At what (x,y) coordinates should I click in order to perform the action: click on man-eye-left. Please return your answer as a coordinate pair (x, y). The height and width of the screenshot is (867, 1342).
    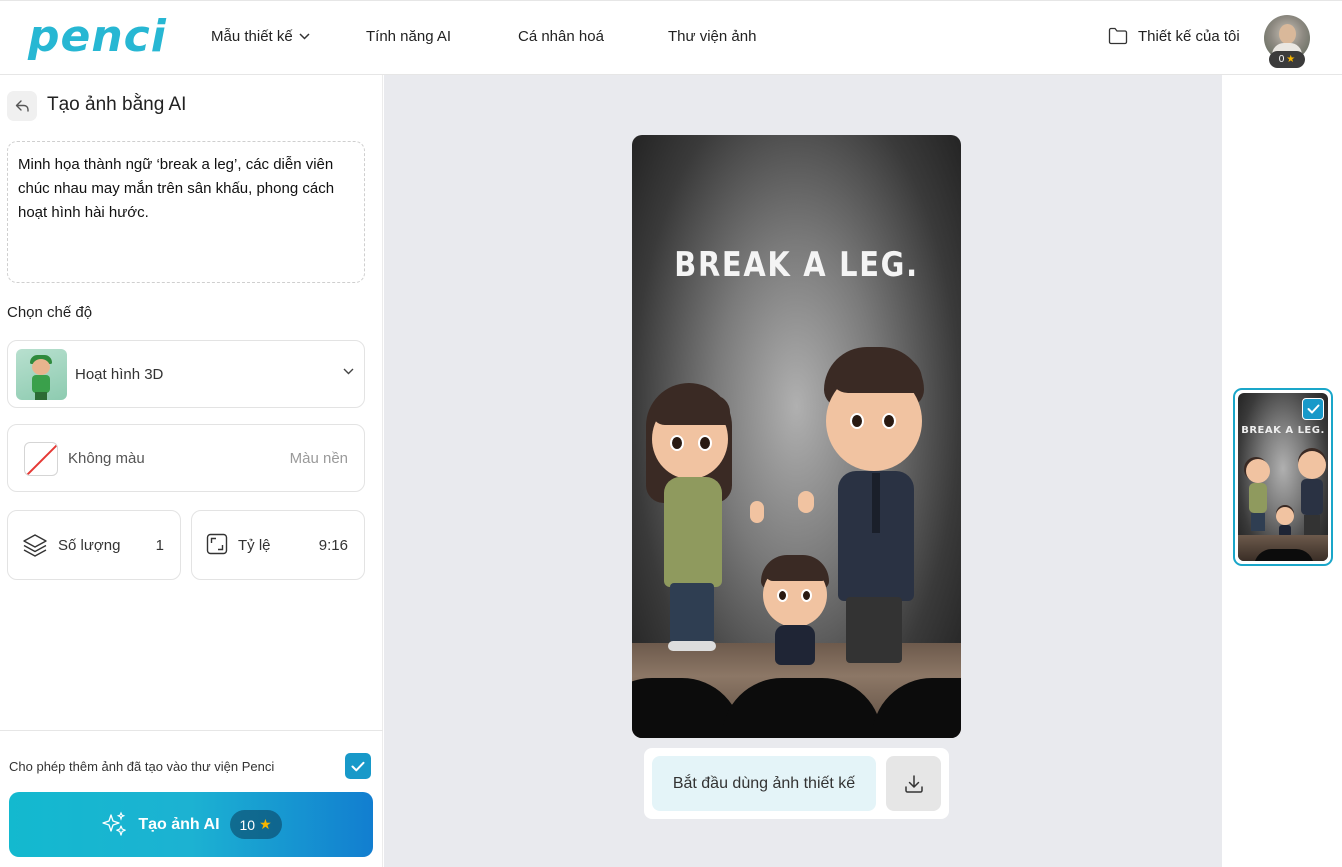
    Looking at the image, I should click on (857, 421).